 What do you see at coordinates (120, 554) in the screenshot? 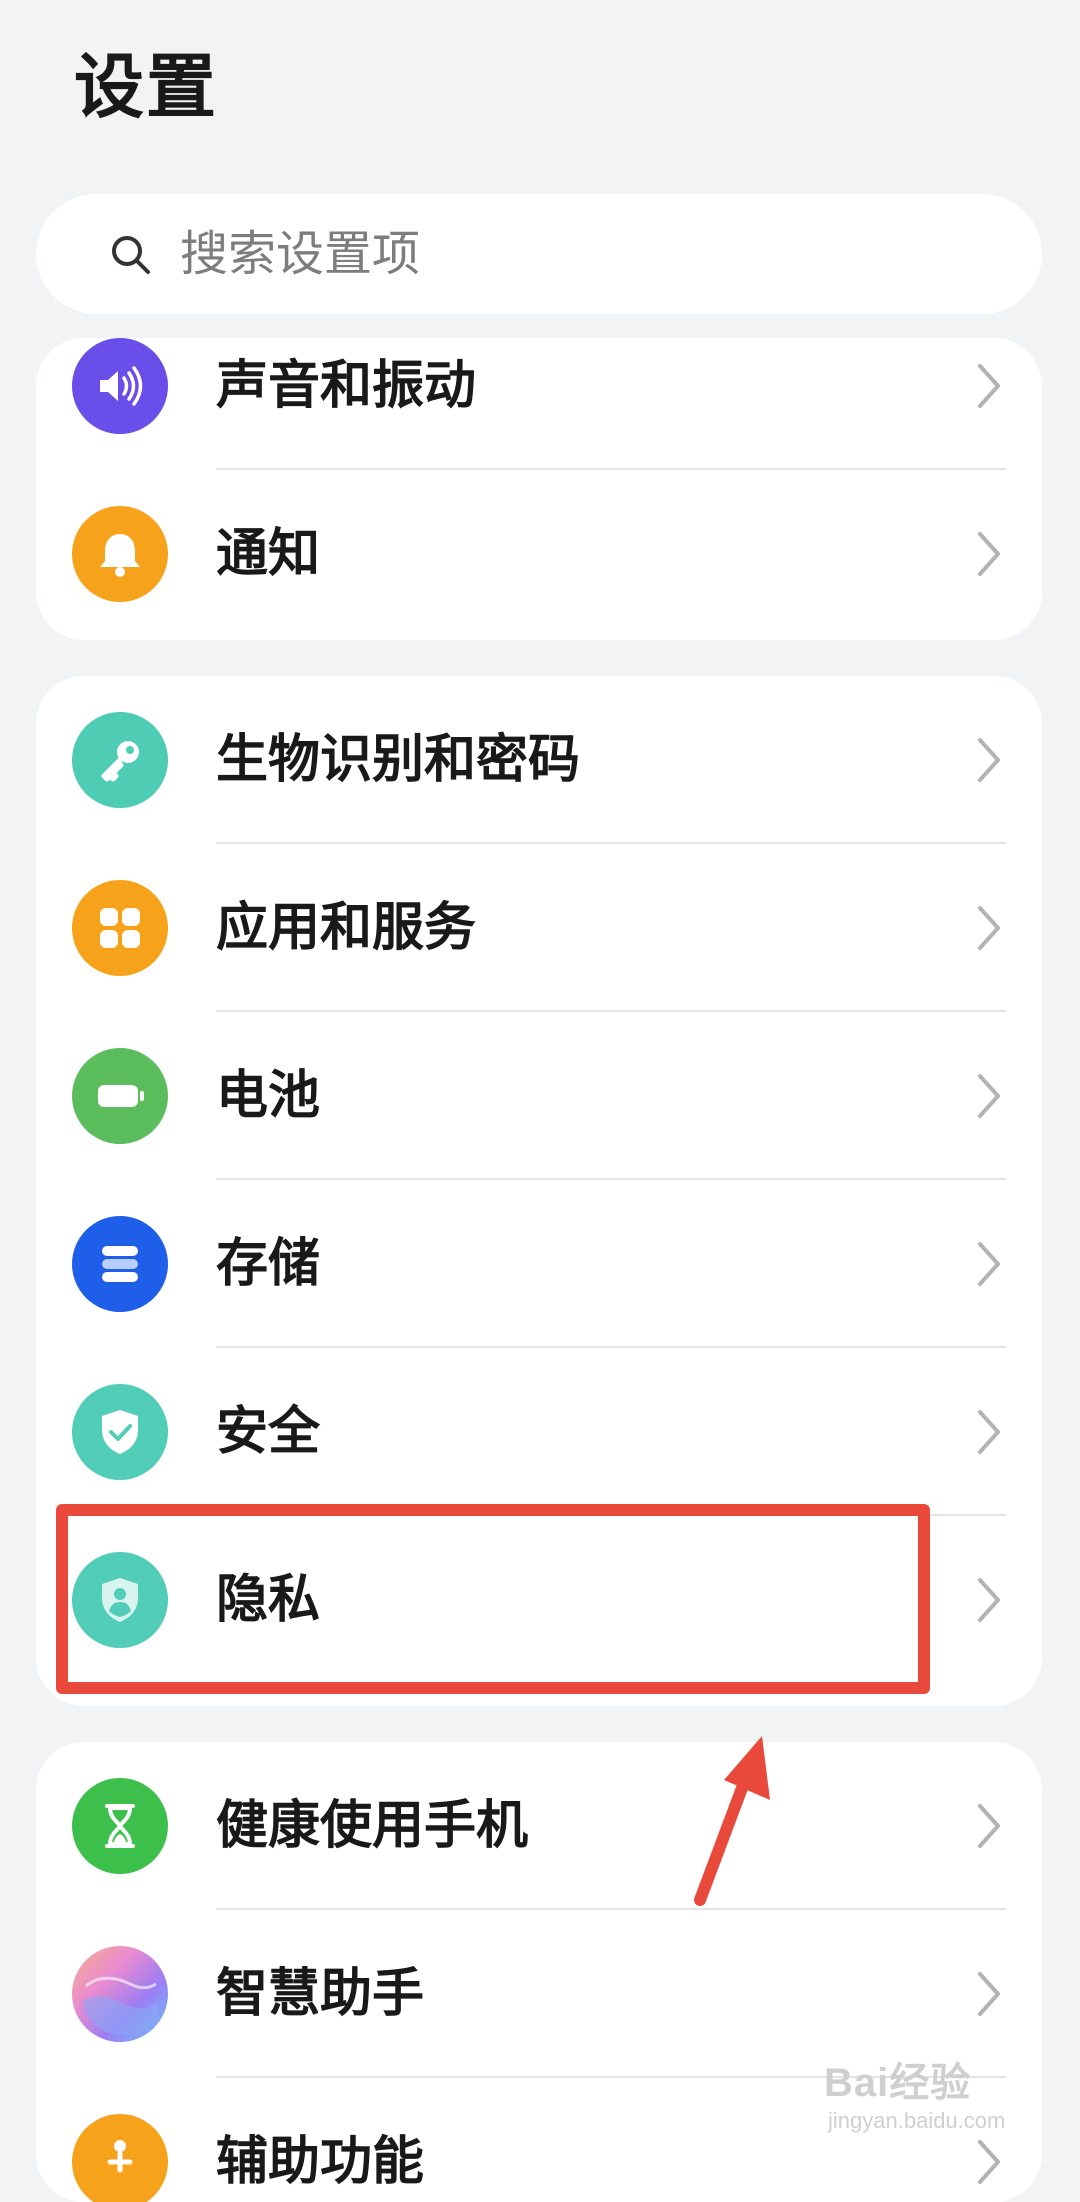
I see `bell-icon` at bounding box center [120, 554].